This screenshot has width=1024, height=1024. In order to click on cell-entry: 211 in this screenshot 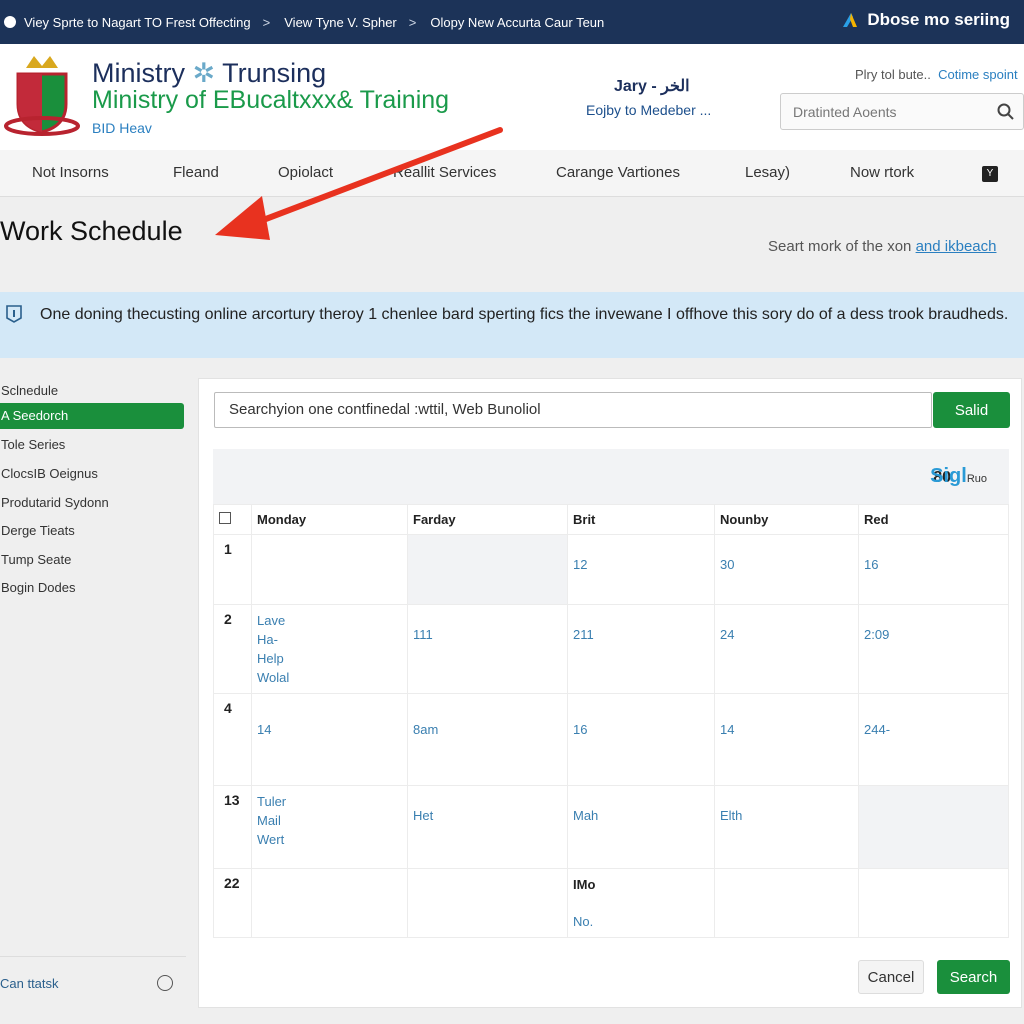, I will do `click(583, 634)`.